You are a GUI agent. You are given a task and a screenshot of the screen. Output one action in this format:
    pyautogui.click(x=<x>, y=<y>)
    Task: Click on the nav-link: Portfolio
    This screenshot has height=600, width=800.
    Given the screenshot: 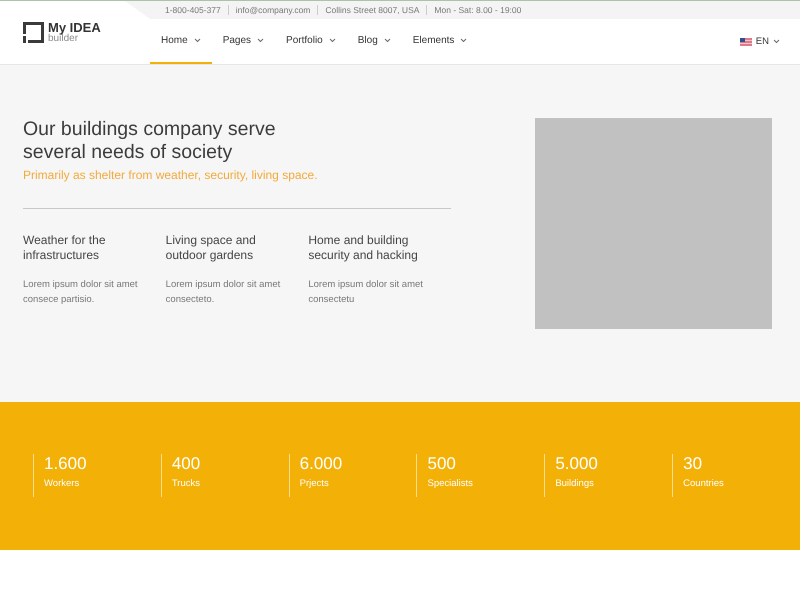 What is the action you would take?
    pyautogui.click(x=311, y=41)
    